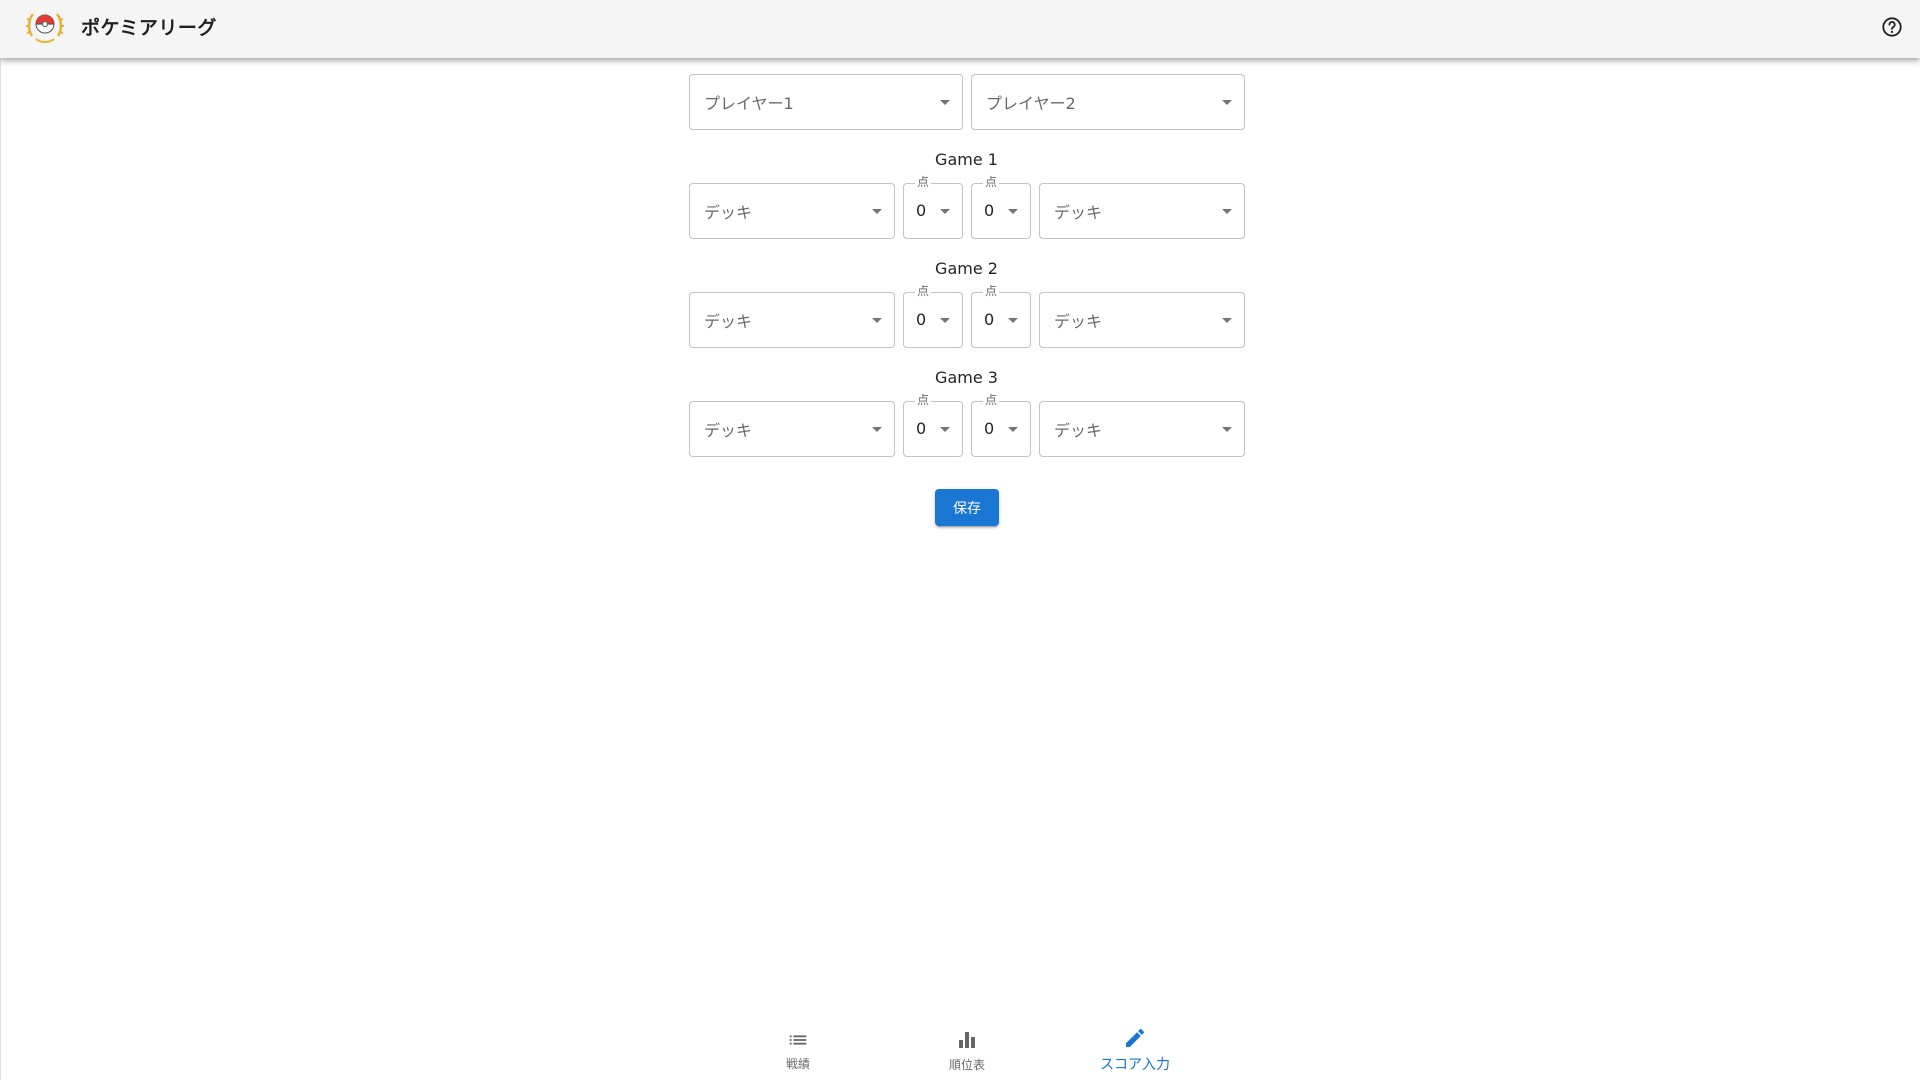 This screenshot has width=1920, height=1080. Describe the element at coordinates (1142, 320) in the screenshot. I see `game-2-deck-right-select: デッキ` at that location.